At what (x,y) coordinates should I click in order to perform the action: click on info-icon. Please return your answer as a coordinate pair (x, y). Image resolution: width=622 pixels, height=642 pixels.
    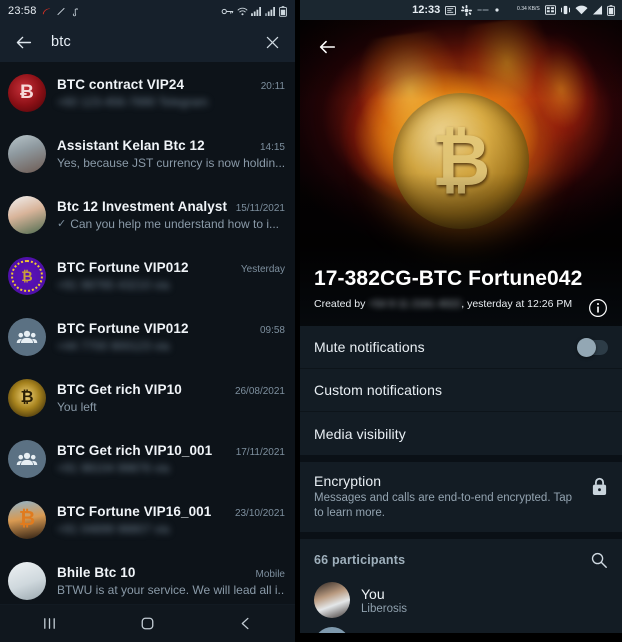
    Looking at the image, I should click on (598, 308).